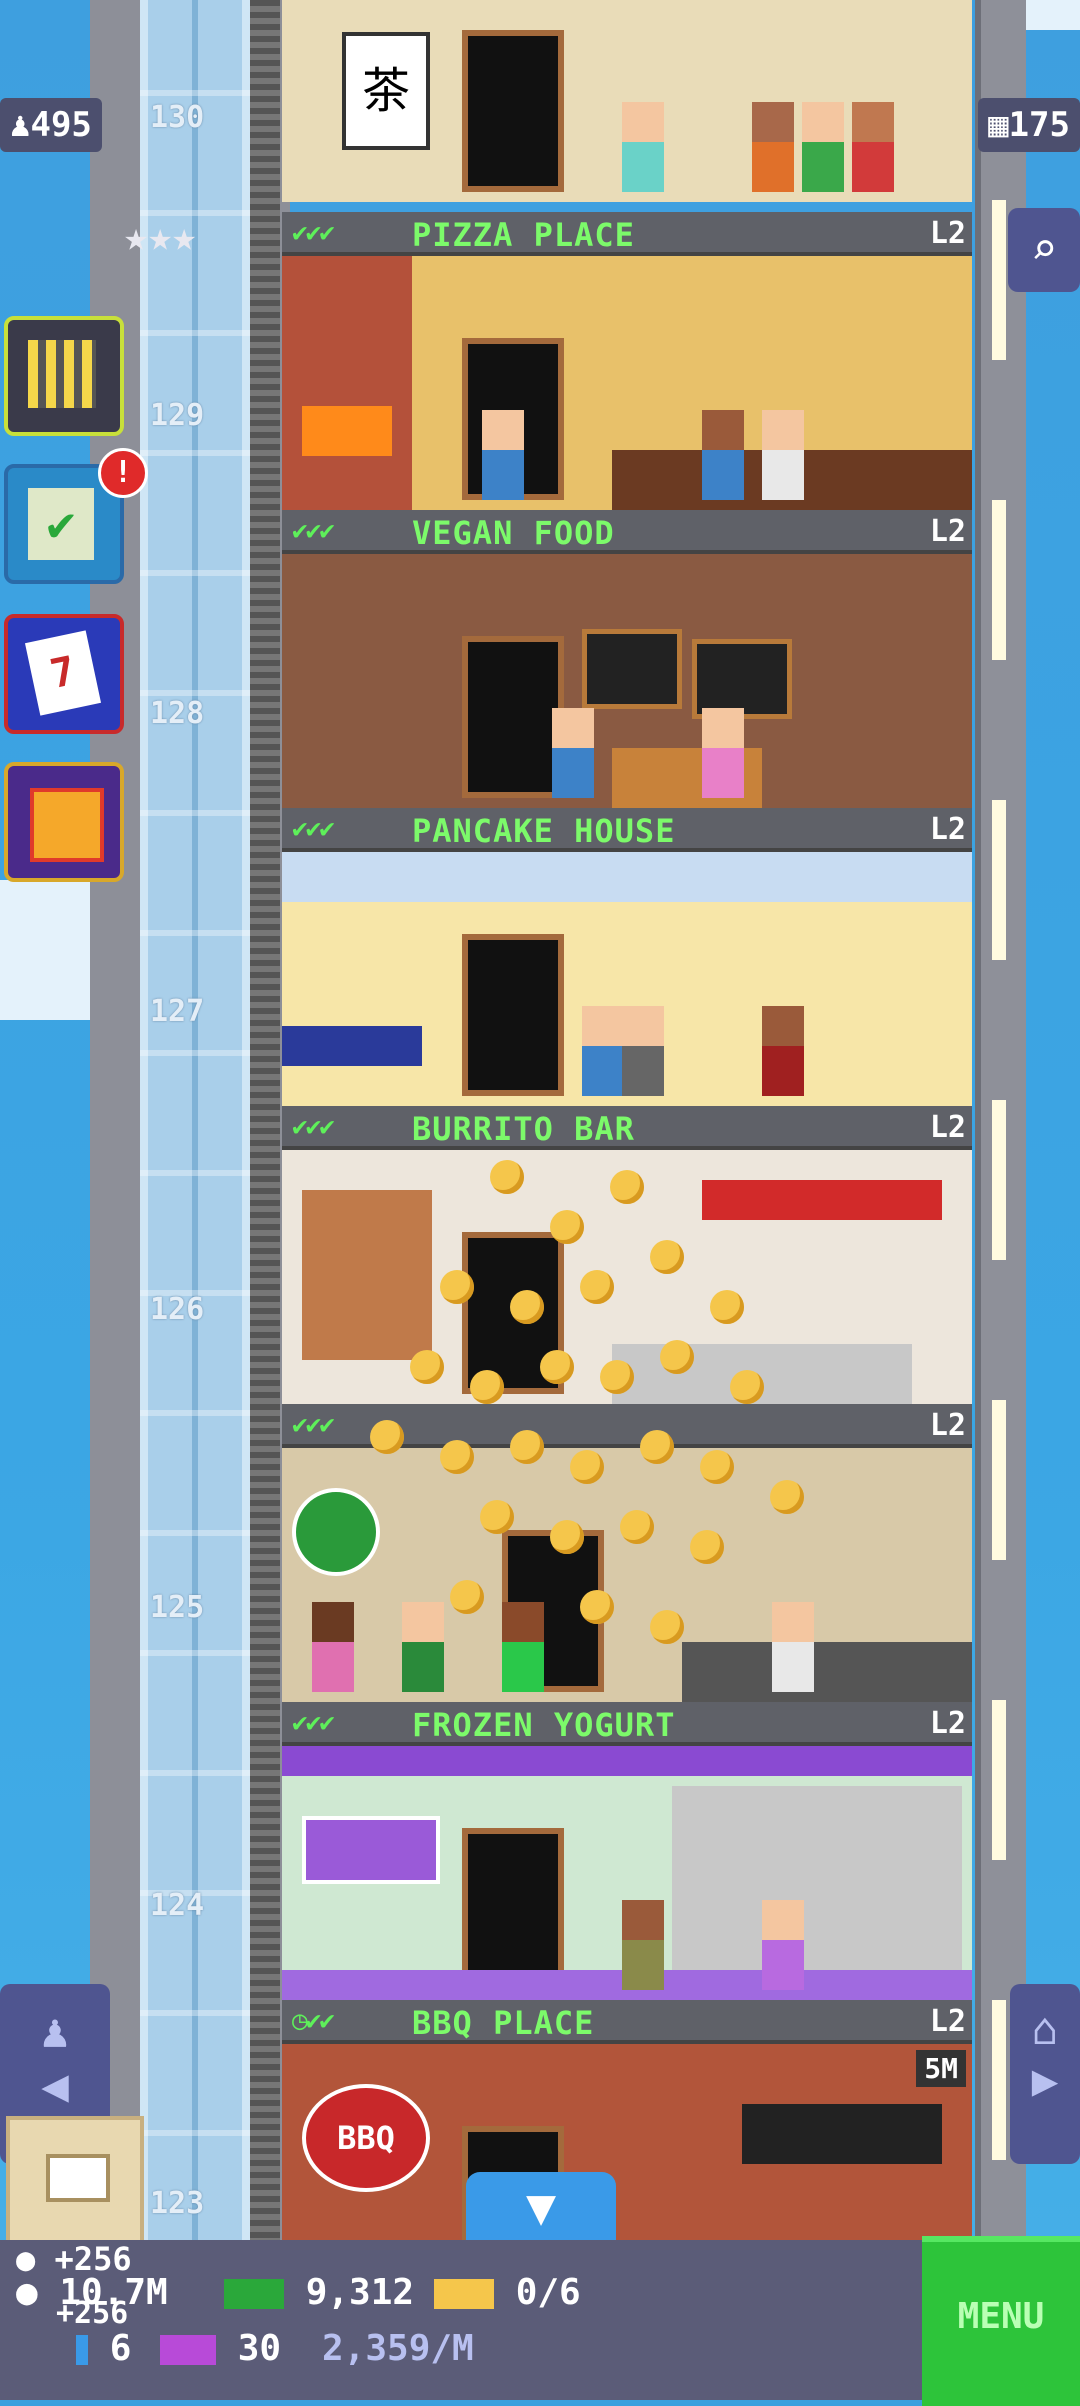 This screenshot has height=2406, width=1080. I want to click on bottom-hud, so click(540, 2320).